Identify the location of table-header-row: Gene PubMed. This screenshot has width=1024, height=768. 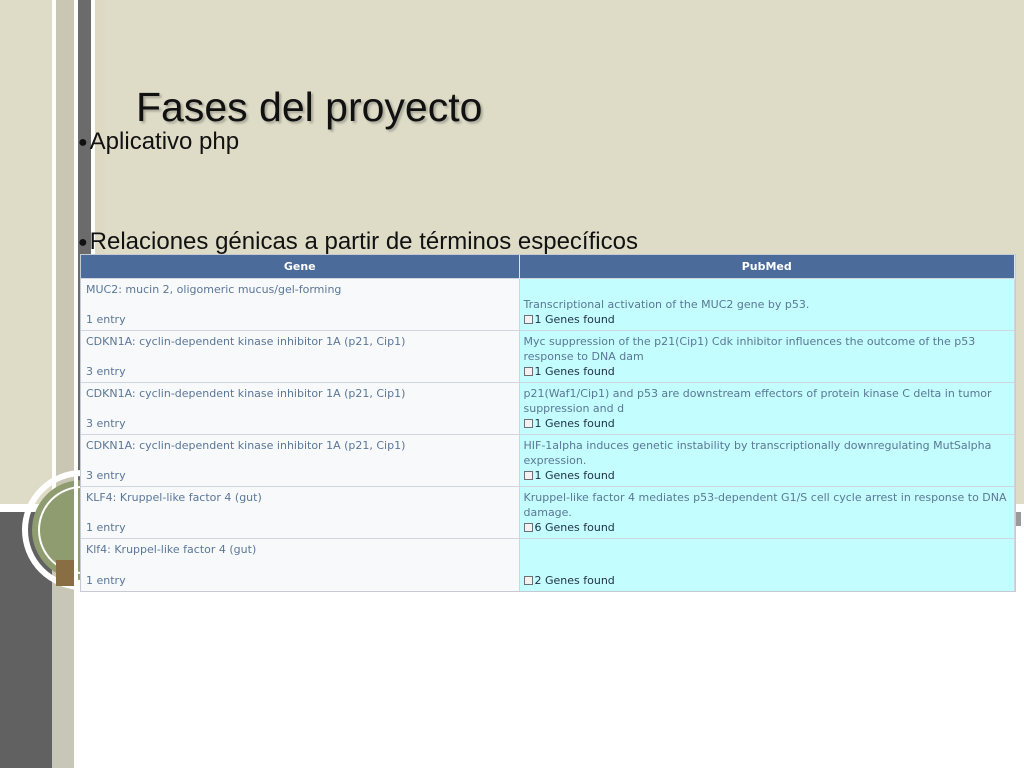
(548, 267).